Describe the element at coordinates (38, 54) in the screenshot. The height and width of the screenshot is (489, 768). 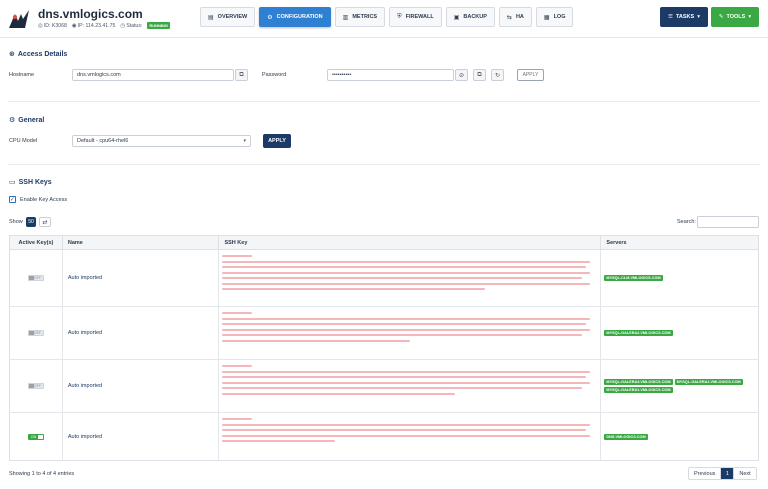
I see `access-details-title: ⊛ Access Details` at that location.